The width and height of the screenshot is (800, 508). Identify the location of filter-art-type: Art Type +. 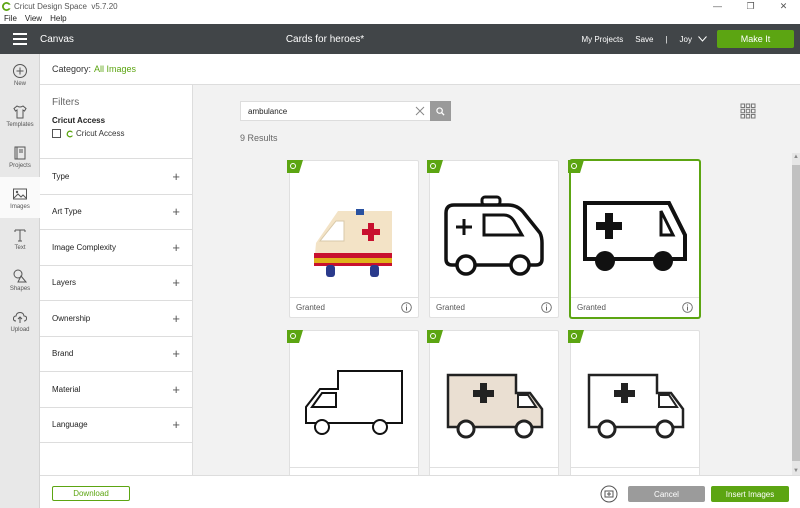
(116, 212).